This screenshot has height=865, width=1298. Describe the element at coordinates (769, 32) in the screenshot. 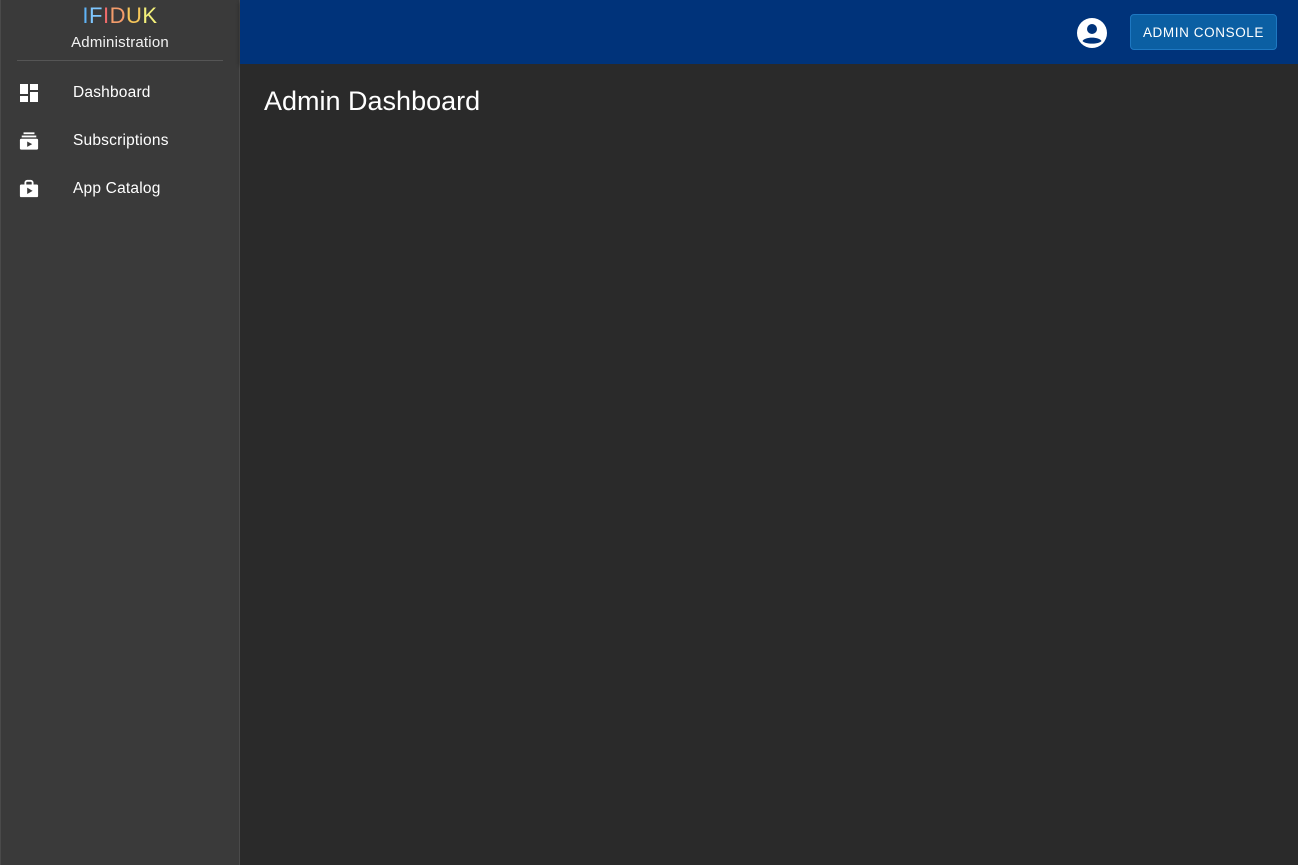

I see `top-app-bar: ADMIN CONSOLE` at that location.